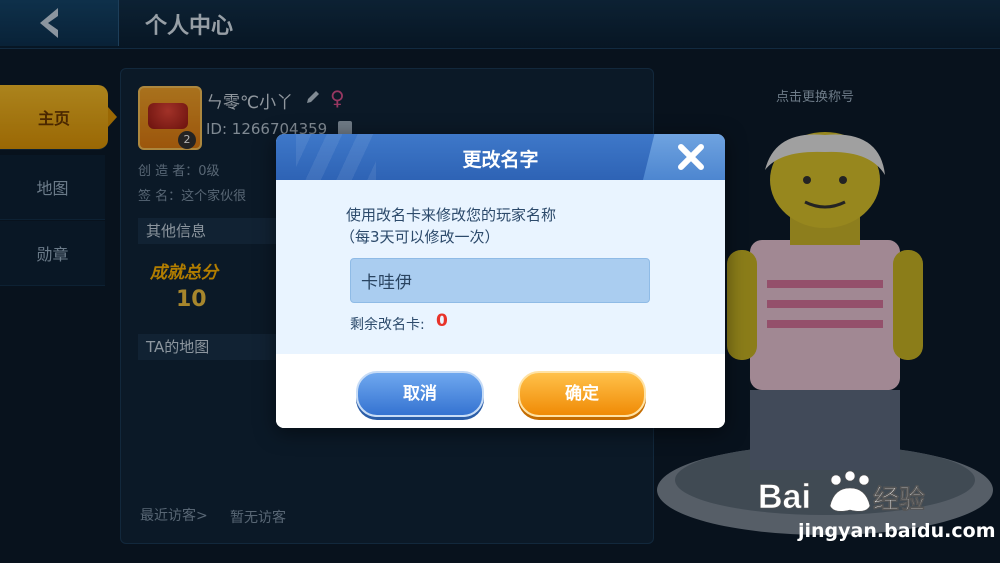 This screenshot has width=1000, height=563. What do you see at coordinates (420, 237) in the screenshot?
I see `dialog-frequency-note: （每3天可以修改一次）` at bounding box center [420, 237].